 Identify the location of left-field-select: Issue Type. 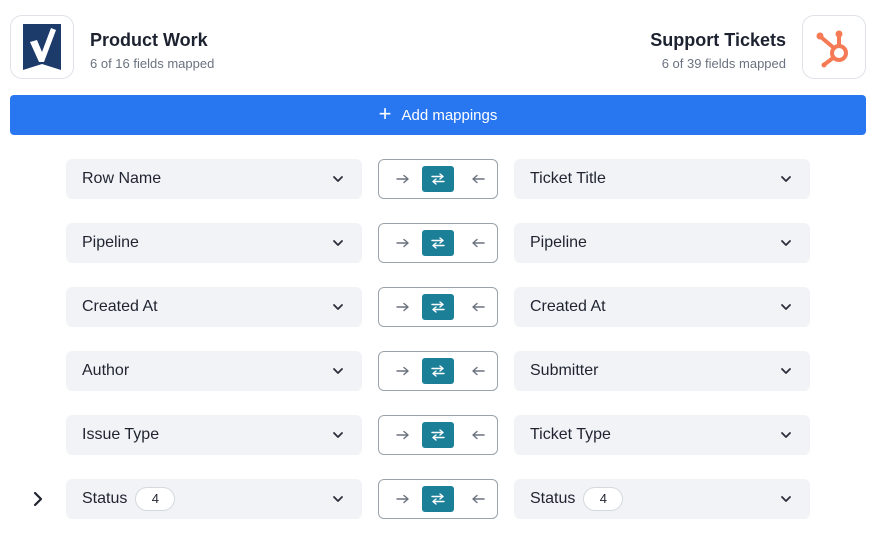
(214, 435).